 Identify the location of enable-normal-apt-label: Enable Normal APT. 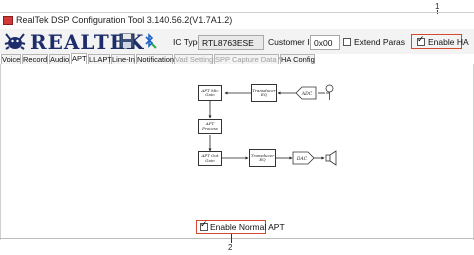
(247, 227).